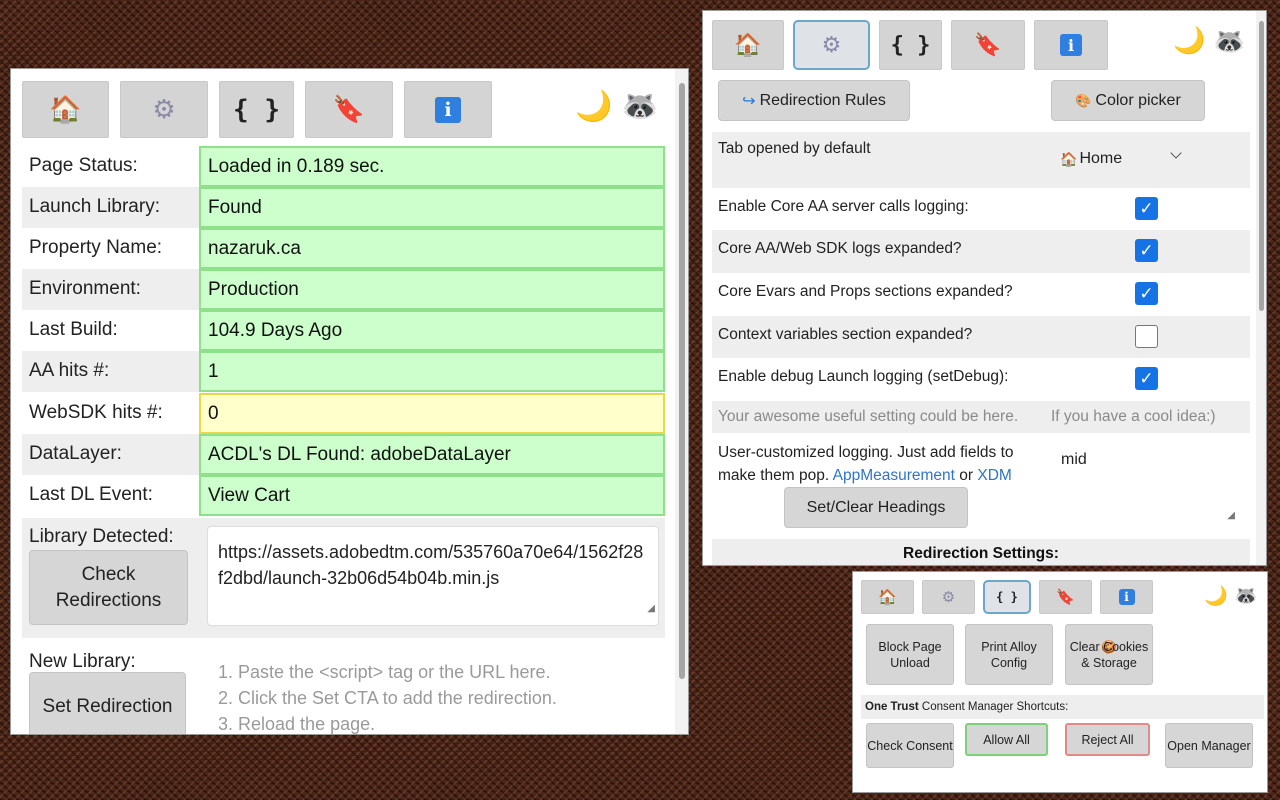 The image size is (1280, 800). I want to click on status-row-launch-library: Launch Library: Found, so click(343, 207).